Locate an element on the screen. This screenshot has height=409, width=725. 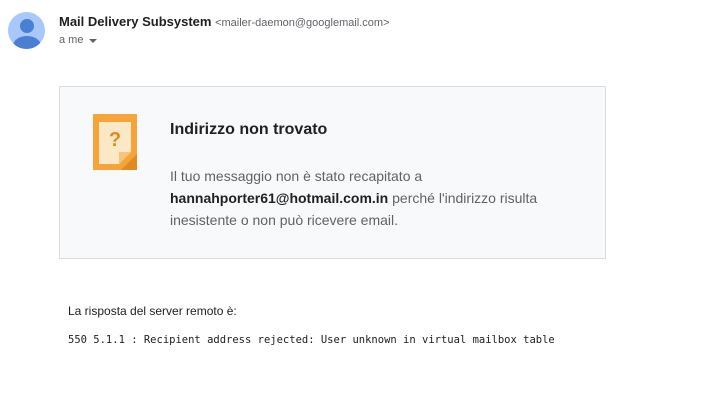
recipient-address: hannahporter61@hotmail.com.in is located at coordinates (279, 198).